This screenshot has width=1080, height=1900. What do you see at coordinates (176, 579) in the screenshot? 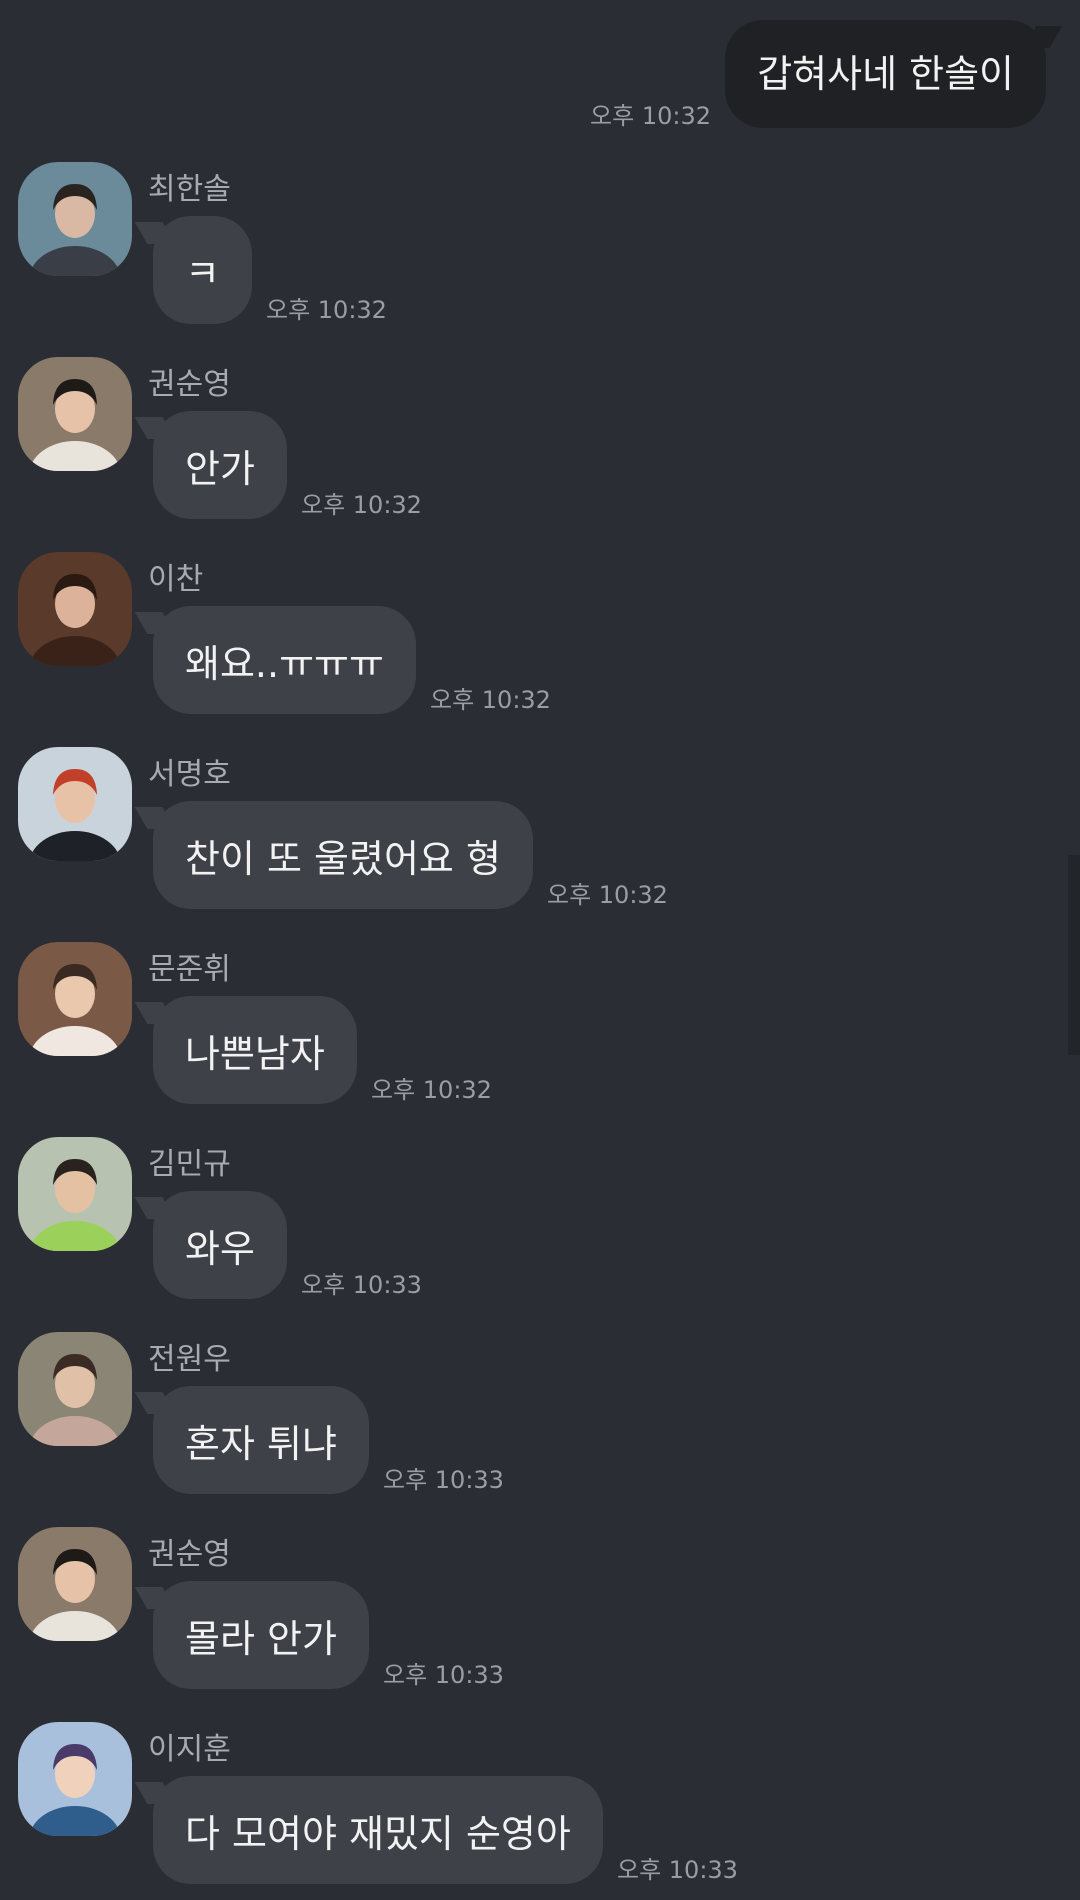
I see `sender-name: 이찬` at bounding box center [176, 579].